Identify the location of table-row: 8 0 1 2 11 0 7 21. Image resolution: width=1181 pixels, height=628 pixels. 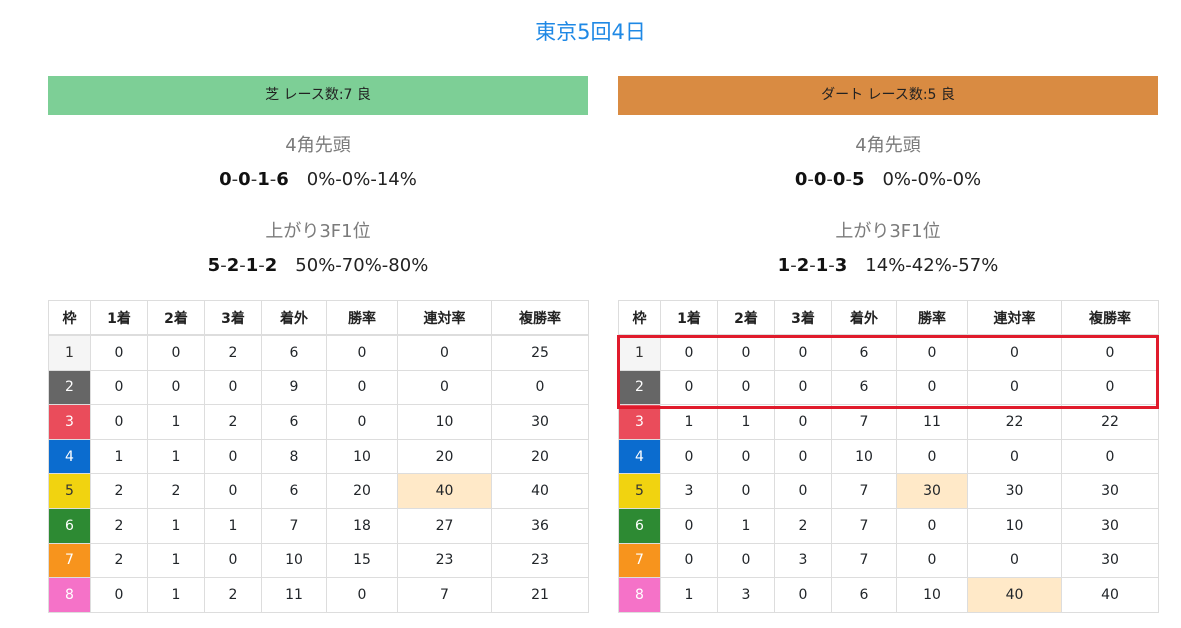
(318, 595).